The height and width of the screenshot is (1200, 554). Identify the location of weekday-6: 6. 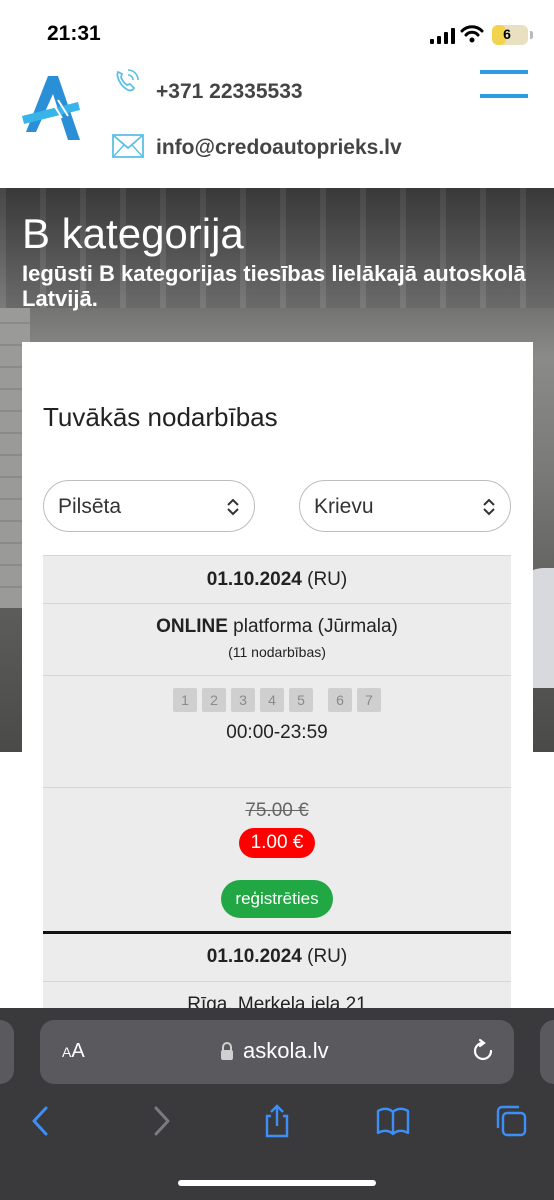
(340, 700).